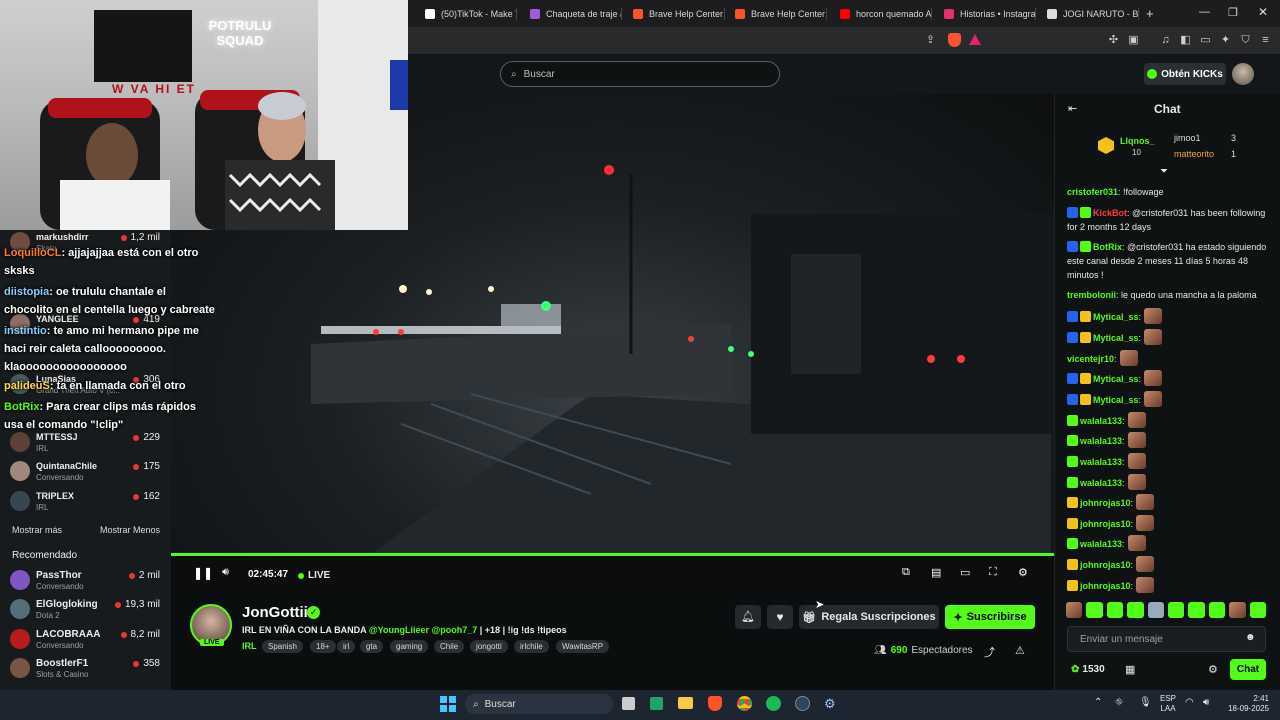 The width and height of the screenshot is (1280, 720). Describe the element at coordinates (489, 646) in the screenshot. I see `stream-tag: jongotti` at that location.